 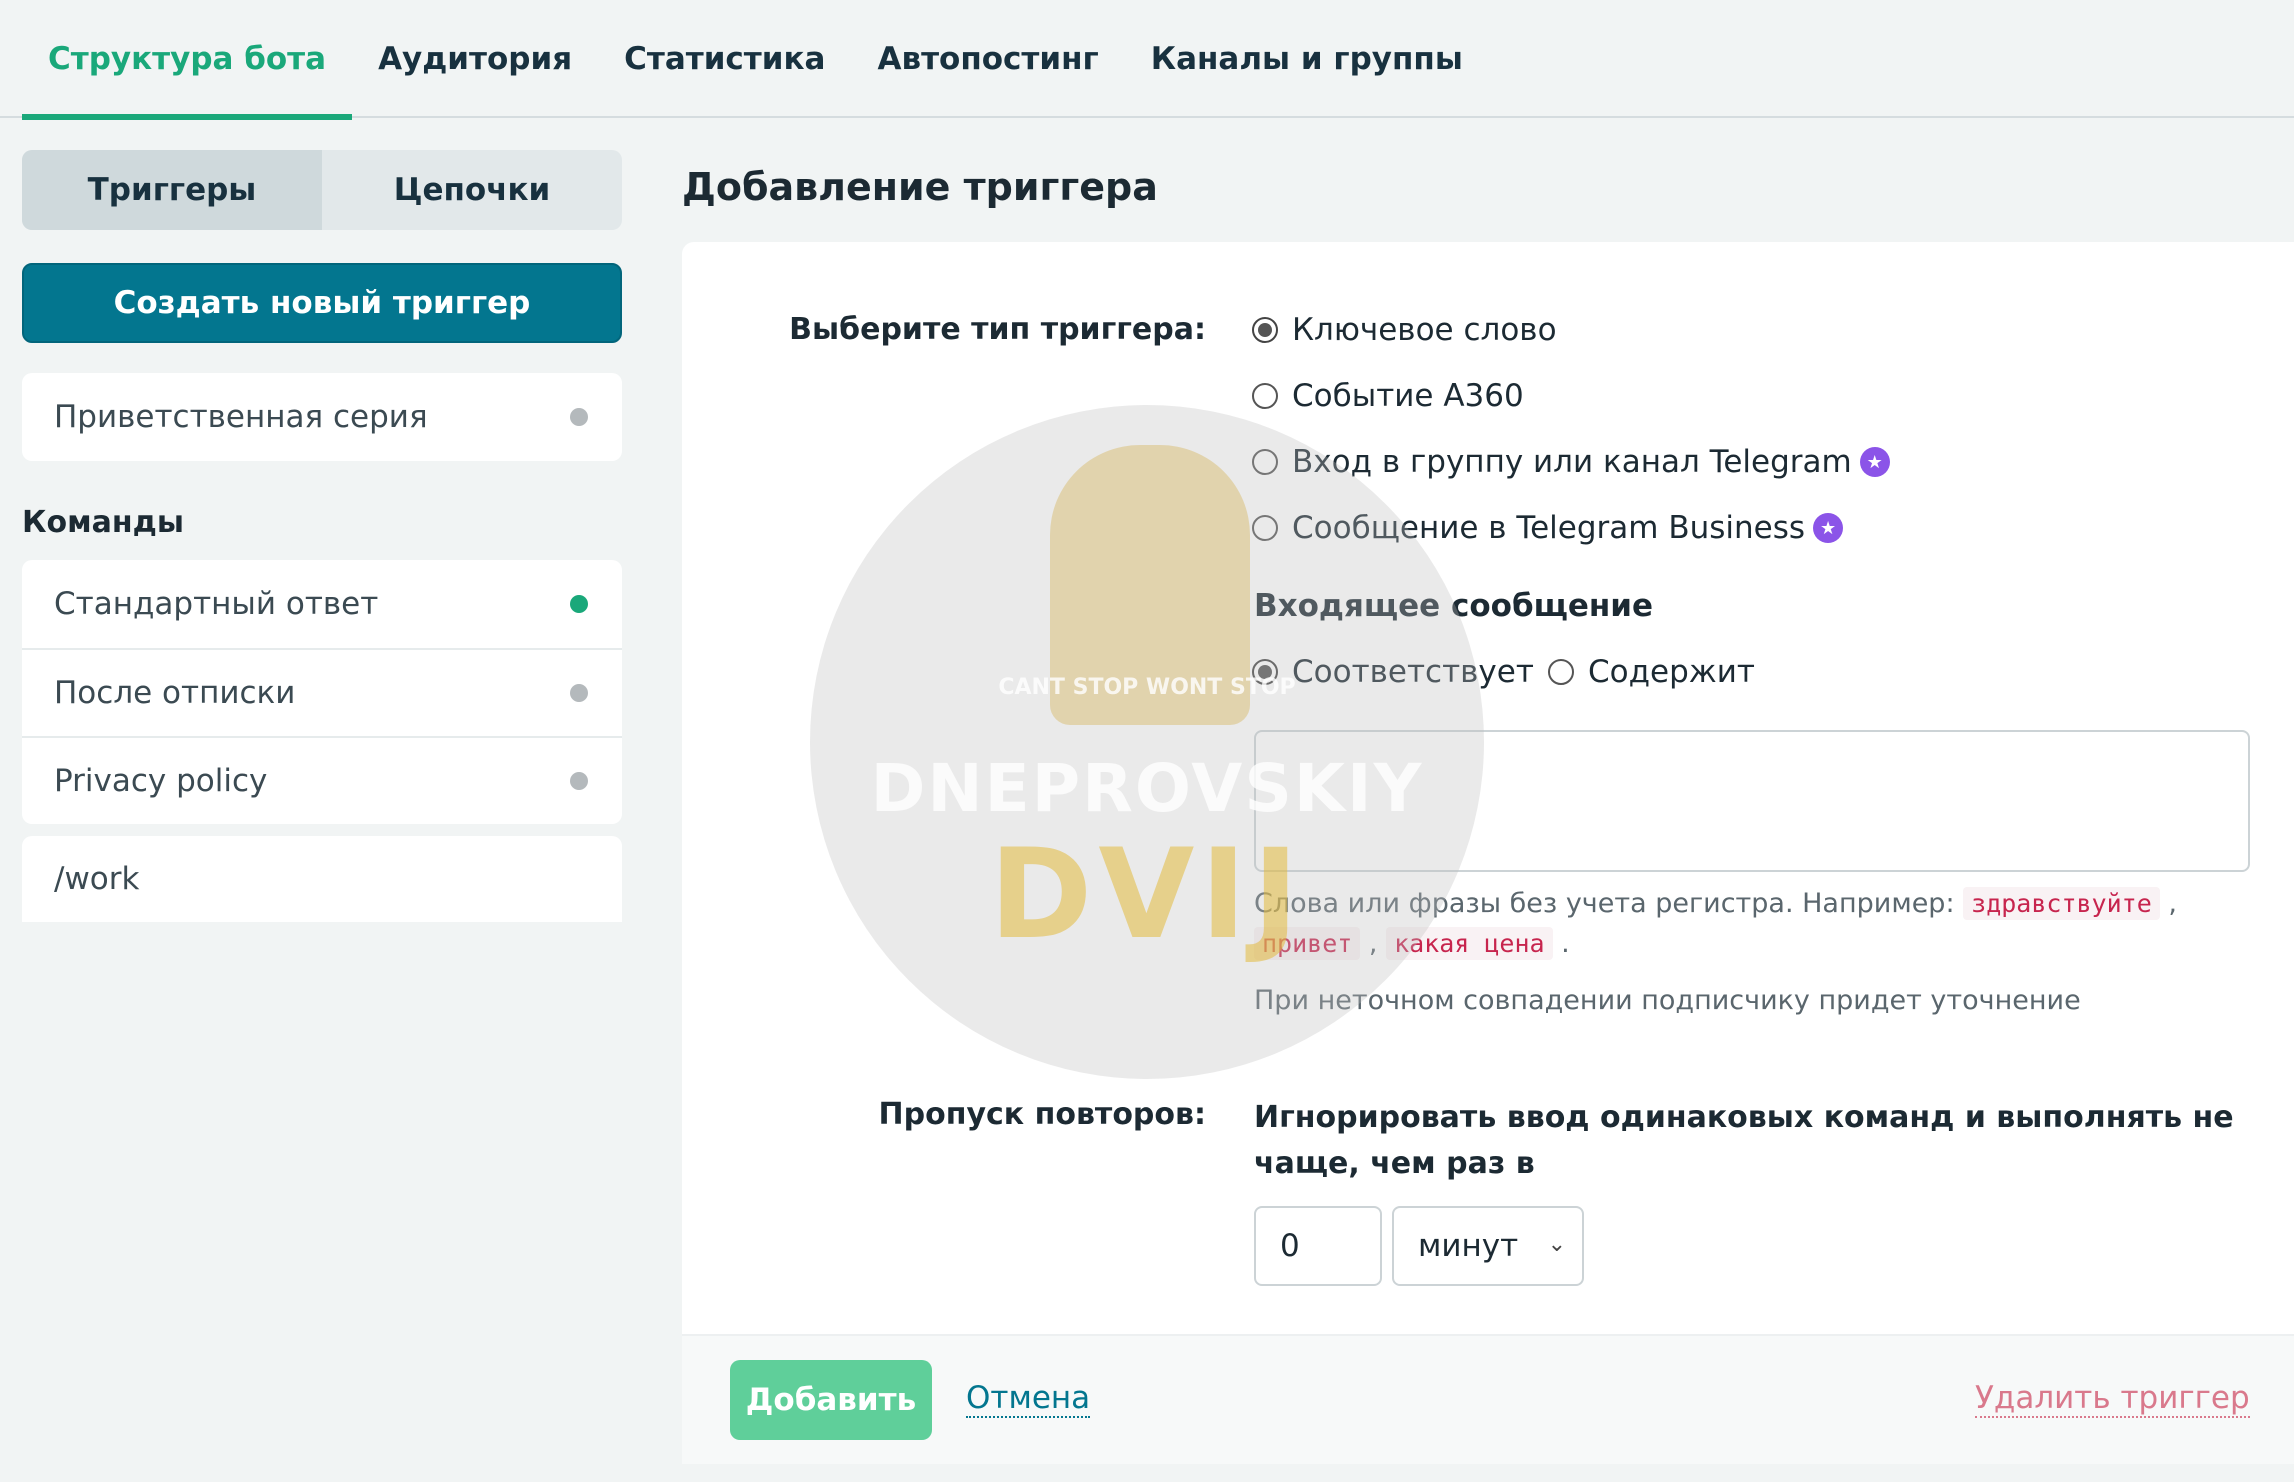 I want to click on example-keyword: здравствуйте, so click(x=2061, y=903).